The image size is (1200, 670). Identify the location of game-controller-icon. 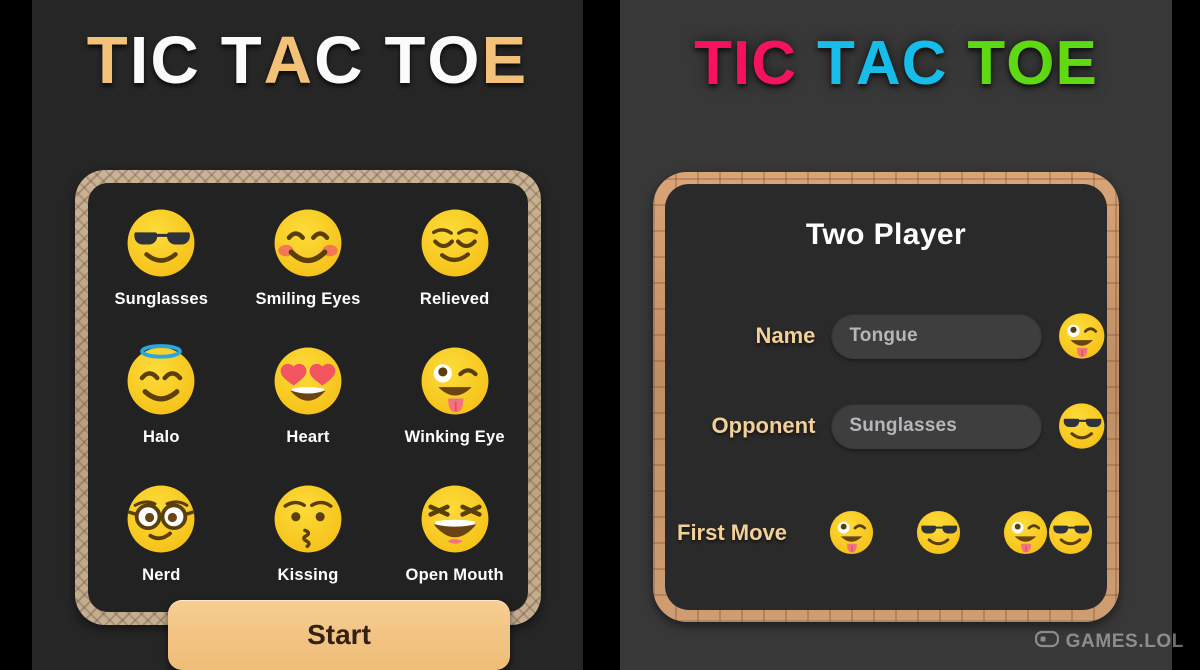
(1046, 641).